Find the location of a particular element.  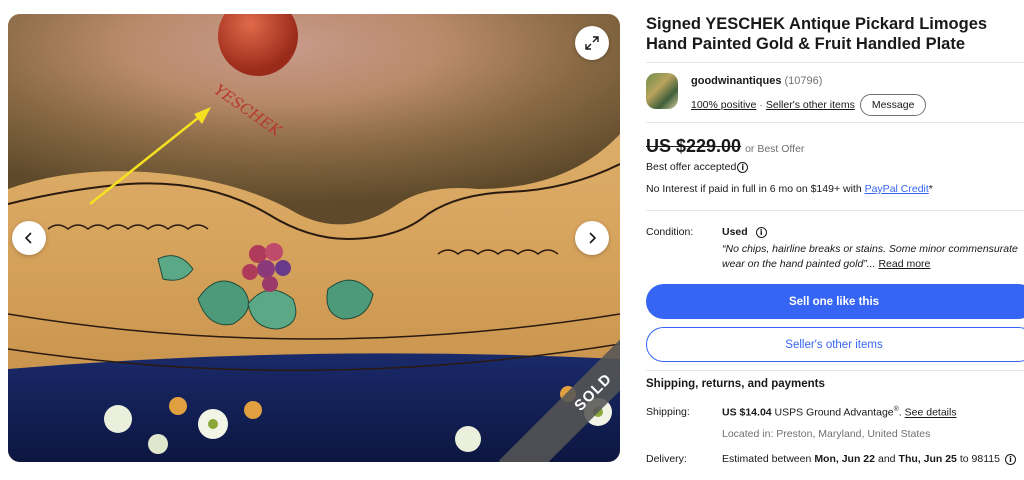

asterisk: * is located at coordinates (930, 189).